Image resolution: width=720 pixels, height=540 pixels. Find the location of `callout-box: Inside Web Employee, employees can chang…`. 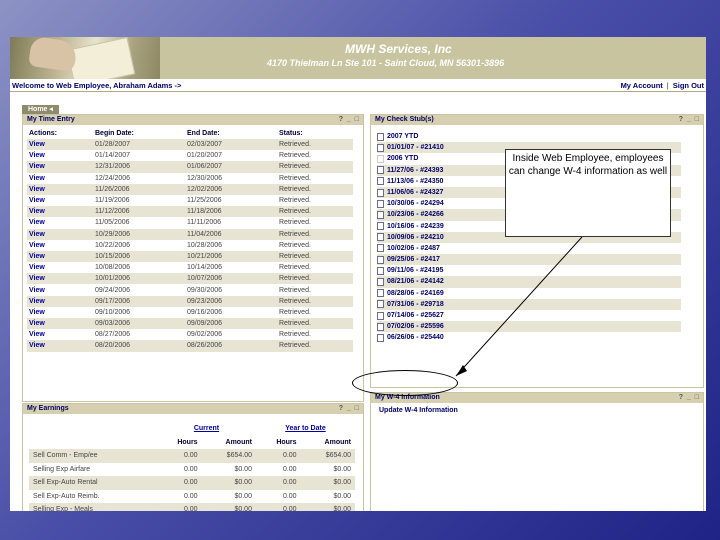

callout-box: Inside Web Employee, employees can chang… is located at coordinates (588, 193).